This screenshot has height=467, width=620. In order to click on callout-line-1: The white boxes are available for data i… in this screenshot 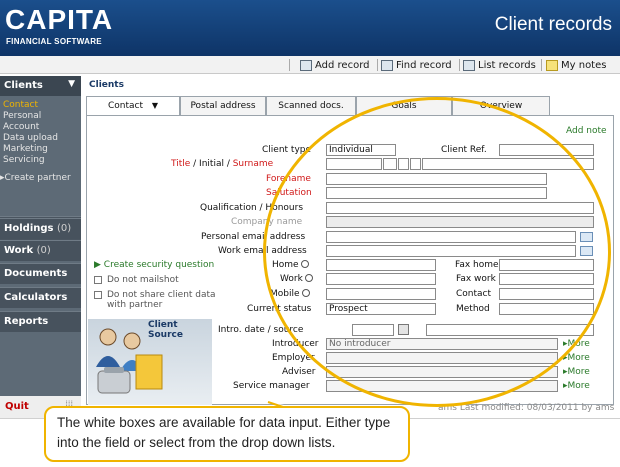, I will do `click(224, 422)`.